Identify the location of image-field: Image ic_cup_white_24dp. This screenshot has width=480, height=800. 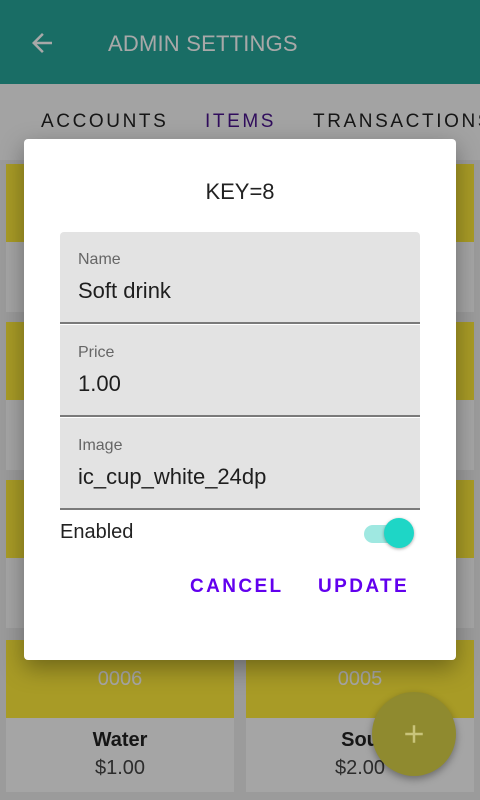
(240, 464).